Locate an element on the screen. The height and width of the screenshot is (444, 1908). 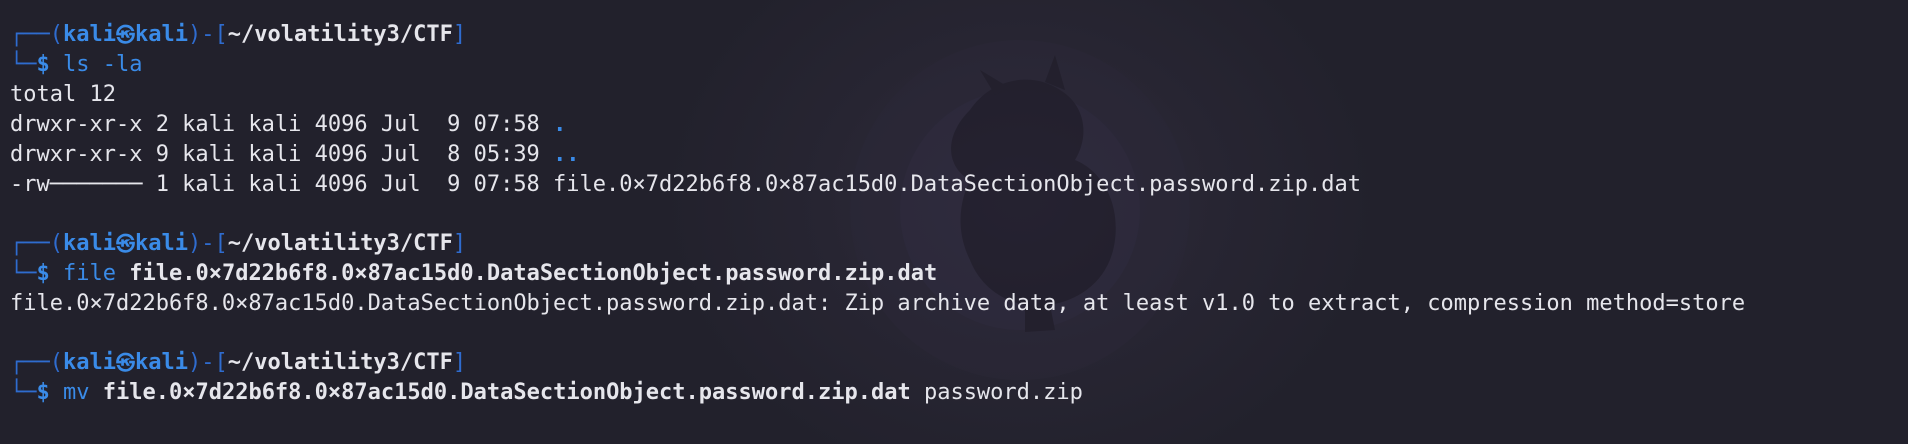
command-name: file is located at coordinates (89, 273).